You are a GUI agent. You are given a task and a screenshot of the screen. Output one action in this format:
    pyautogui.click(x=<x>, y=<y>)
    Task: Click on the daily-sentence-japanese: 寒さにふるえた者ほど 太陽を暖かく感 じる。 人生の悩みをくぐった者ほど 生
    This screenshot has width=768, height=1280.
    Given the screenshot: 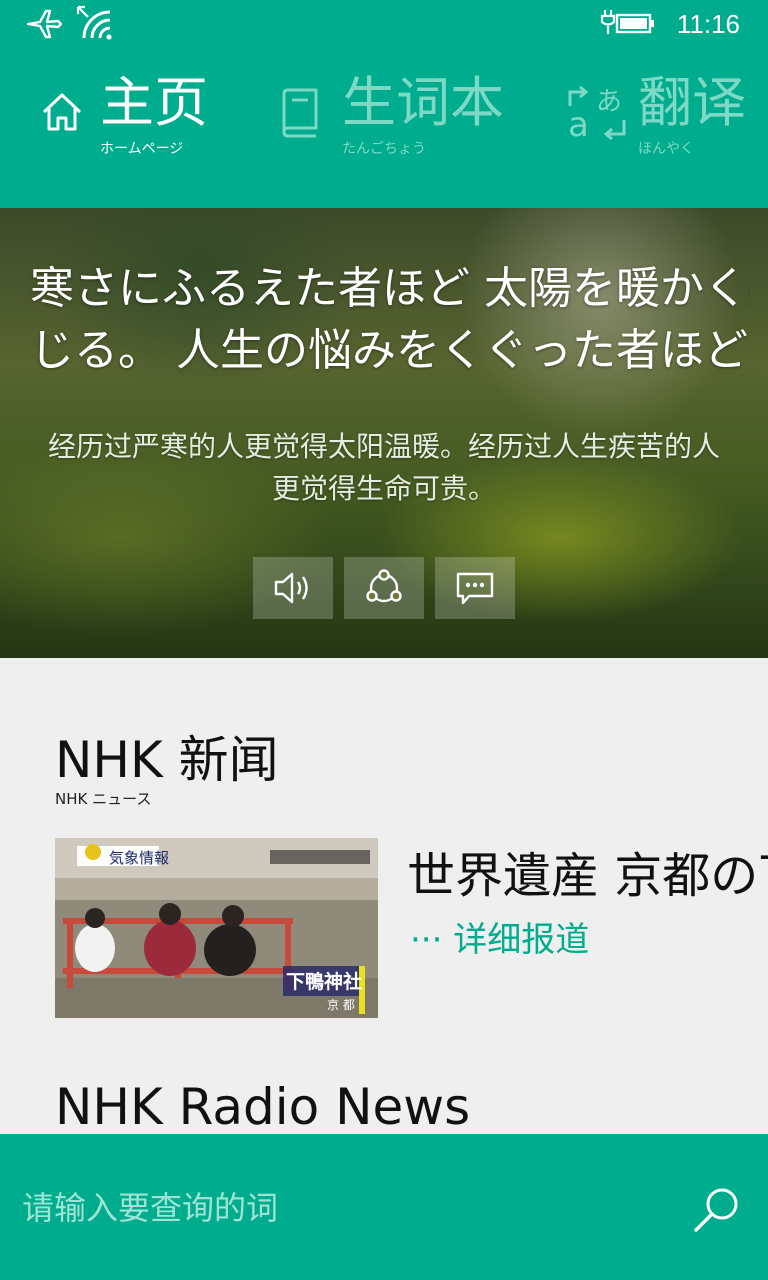 What is the action you would take?
    pyautogui.click(x=390, y=323)
    